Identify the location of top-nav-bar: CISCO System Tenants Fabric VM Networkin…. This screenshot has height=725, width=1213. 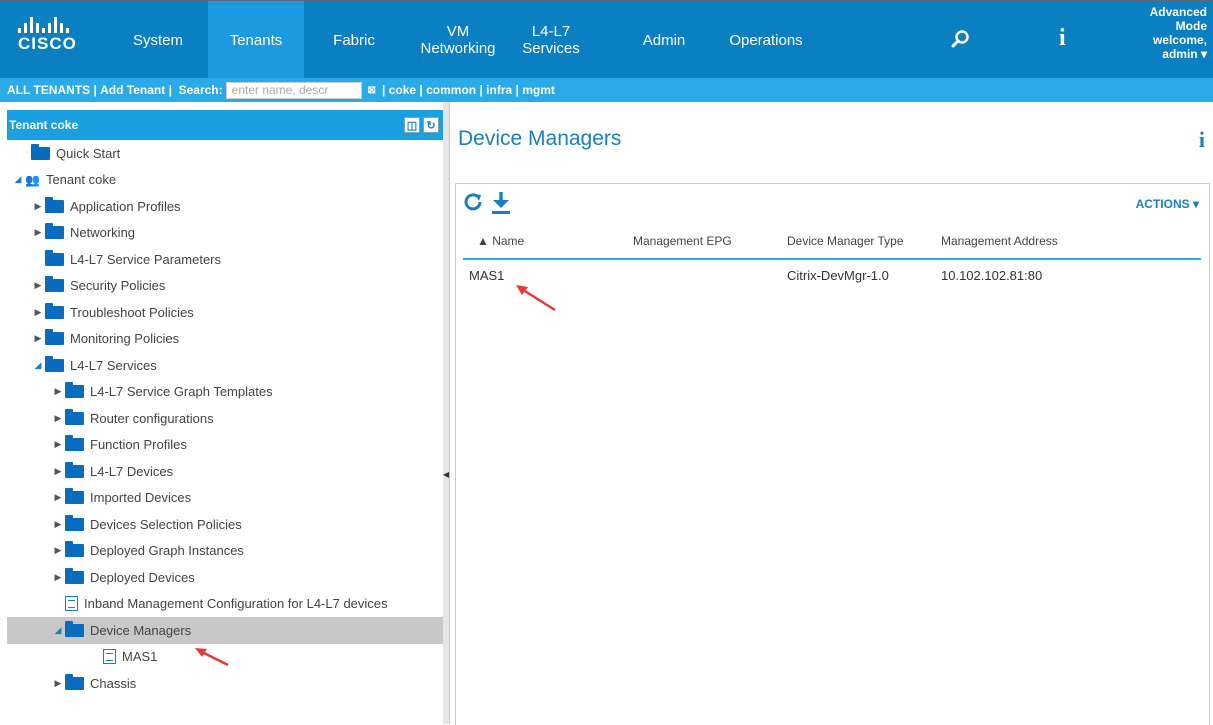
(606, 39).